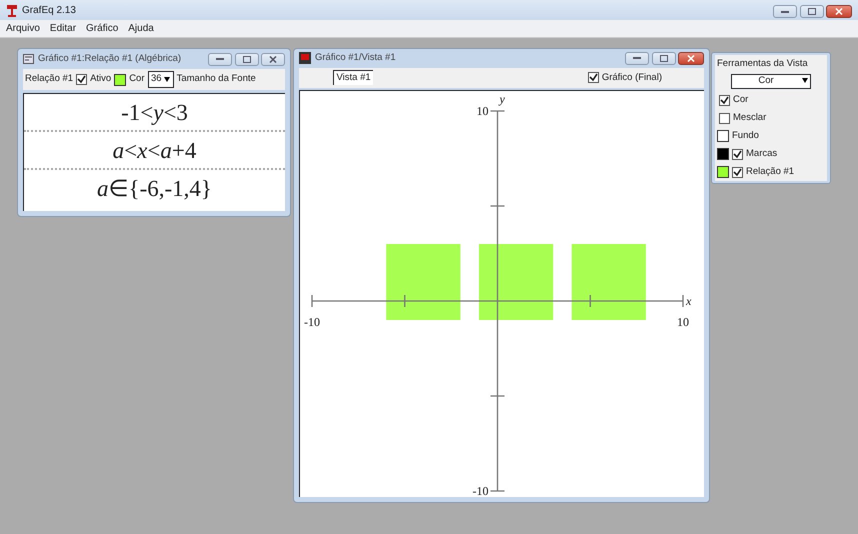 This screenshot has width=858, height=534. I want to click on option-label: Cor, so click(740, 100).